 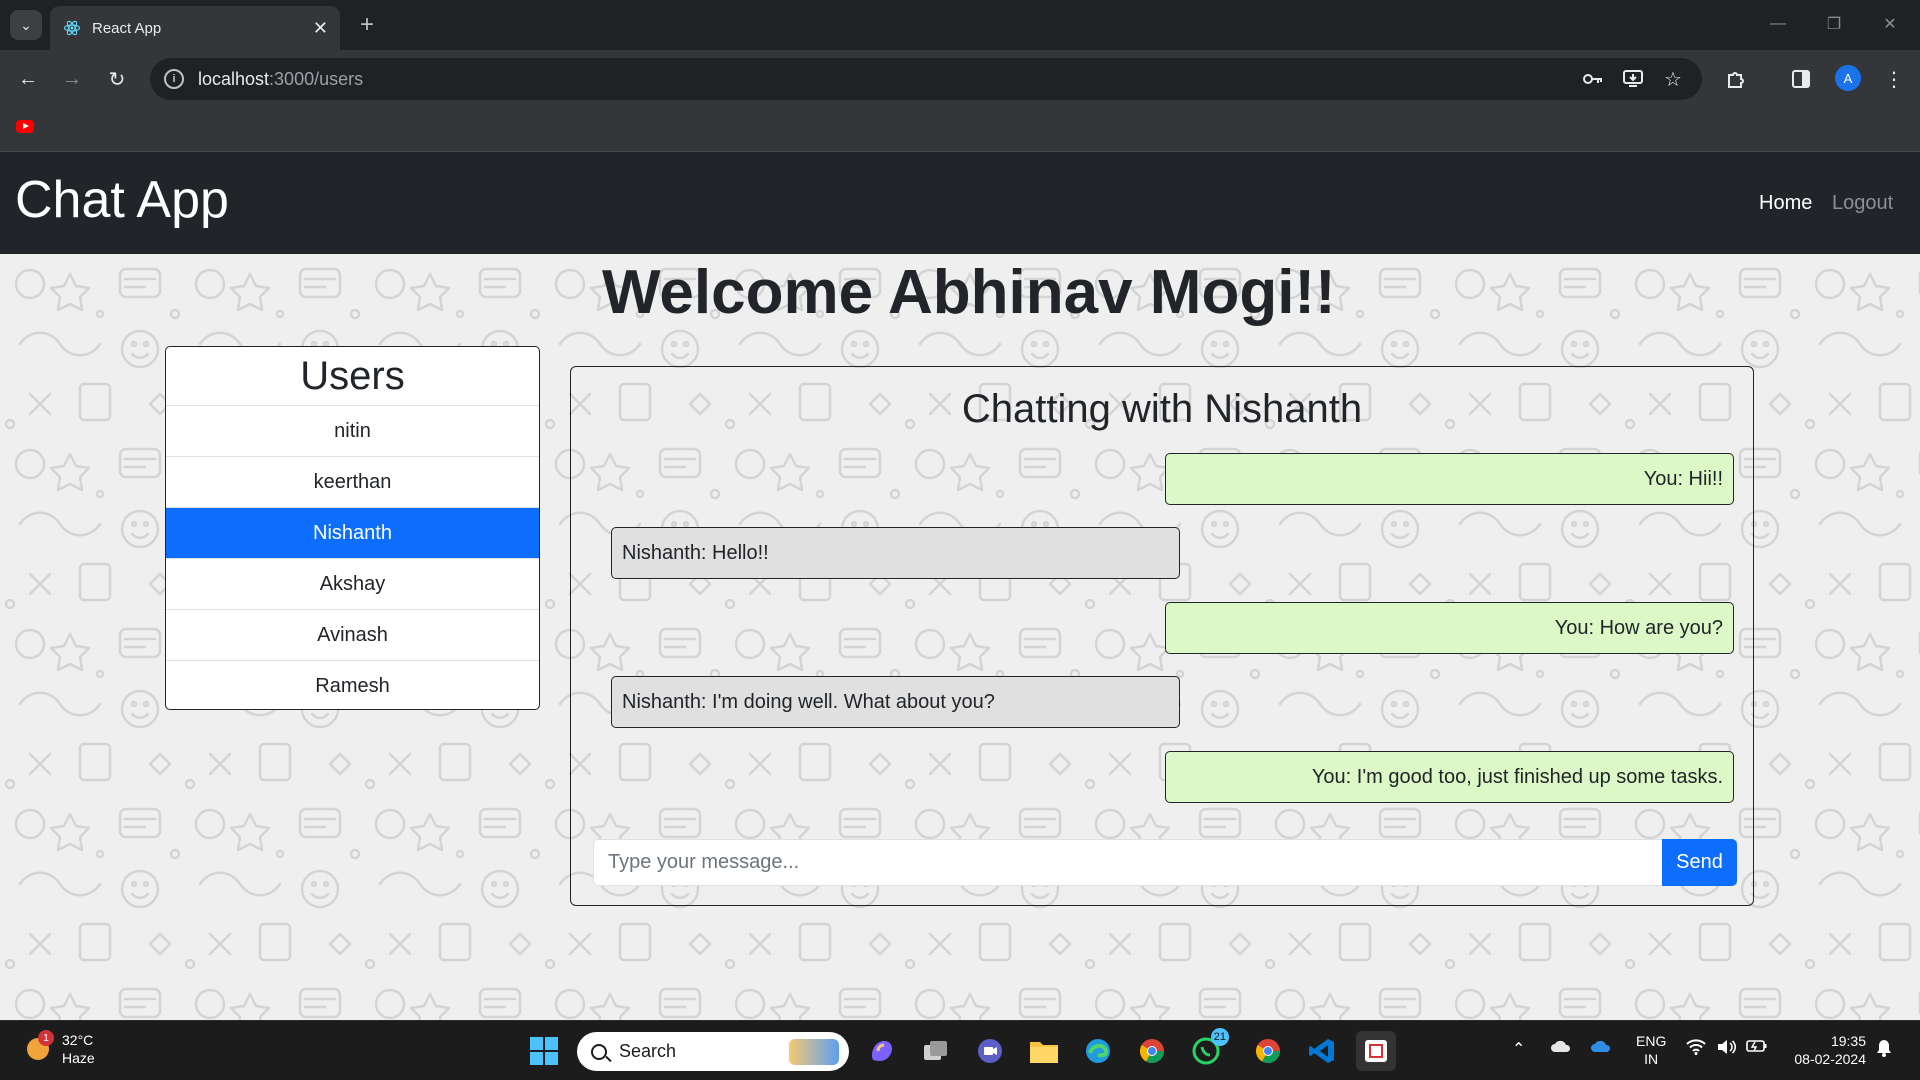 What do you see at coordinates (174, 79) in the screenshot?
I see `info-icon: i` at bounding box center [174, 79].